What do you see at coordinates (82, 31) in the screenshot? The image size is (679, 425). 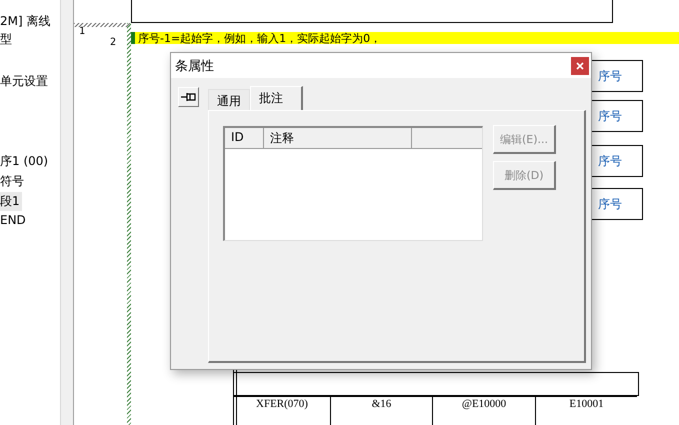 I see `line-number: 1` at bounding box center [82, 31].